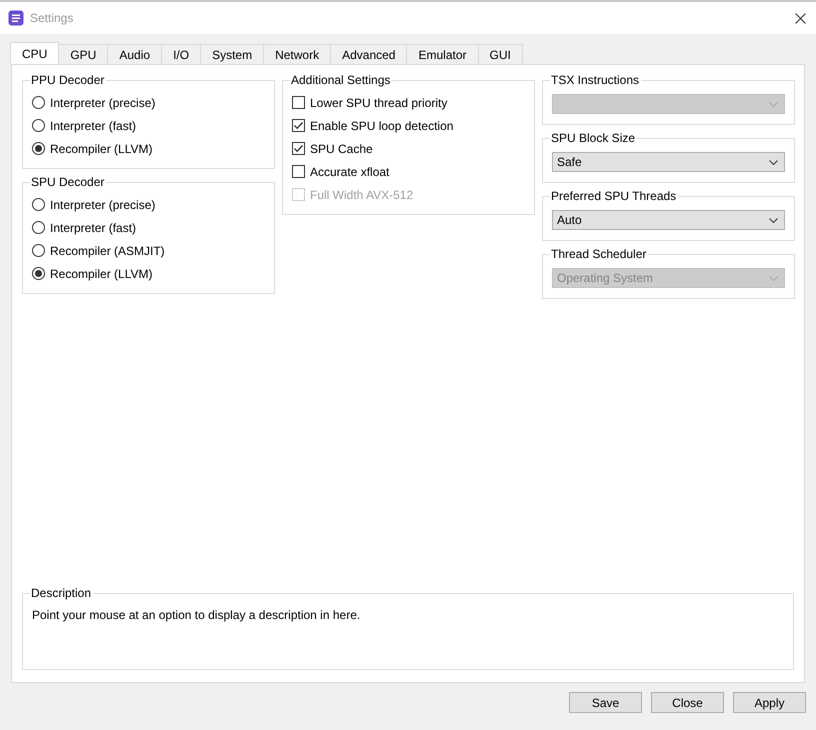 The image size is (816, 730). What do you see at coordinates (332, 149) in the screenshot?
I see `checkbox-option: SPU Cache` at bounding box center [332, 149].